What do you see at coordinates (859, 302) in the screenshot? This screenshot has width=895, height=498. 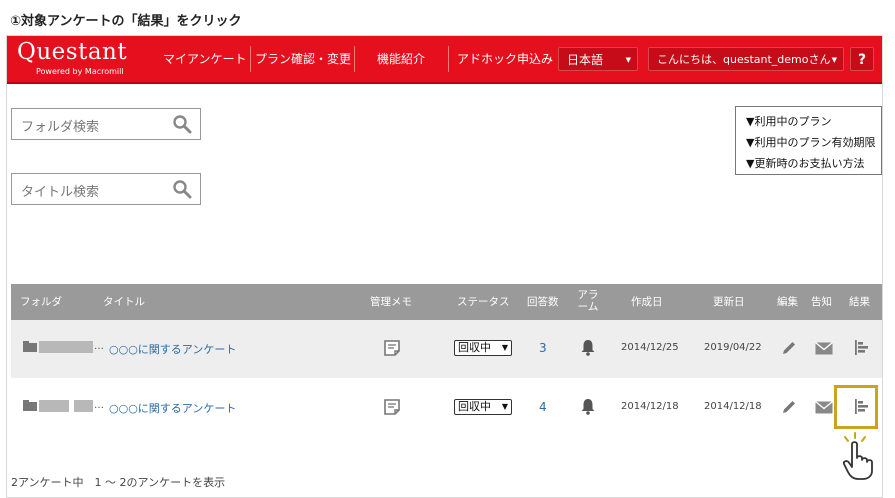 I see `col-result: 結果` at bounding box center [859, 302].